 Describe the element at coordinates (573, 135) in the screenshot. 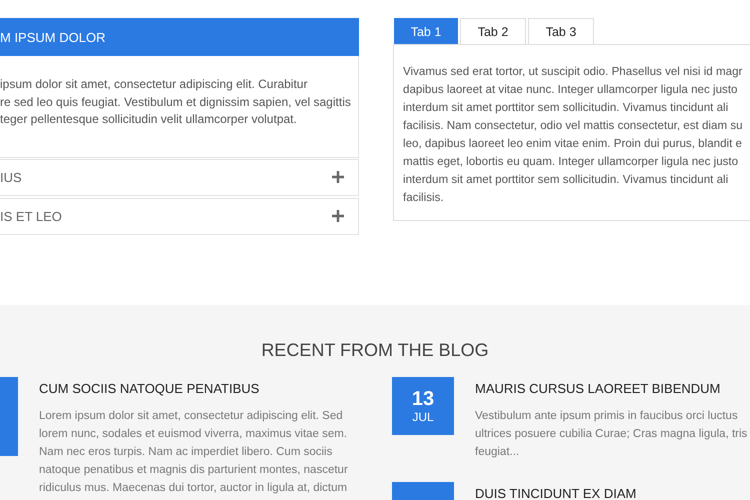

I see `tab-text: Vivamus sed erat tortor, ut suscipit odio. Phasellus vel nisi id magr dapibus laoreet at vitae nunc. Integer ullamcorper ligula nec justo interdum sit amet porttitor sem sollicitudin. Vivamus tincidunt ali facilisis. Nam consectetur, odio vel mattis consectetur, est diam su leo, dapibus laoreet leo enim vitae enim. Proin dui purus, blandit e mattis eget, lobortis eu quam. Integer ullamcorper ligula nec justo interdum sit amet porttitor sem sollicitudin. Vivamus tincidunt ali facilisis.` at that location.